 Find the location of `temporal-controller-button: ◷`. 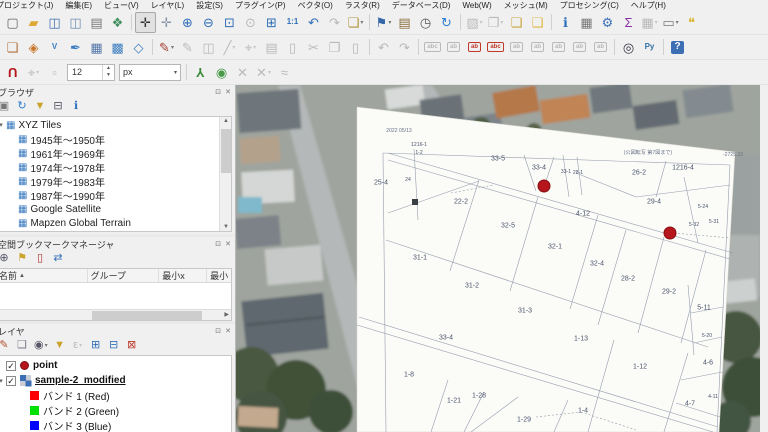

temporal-controller-button: ◷ is located at coordinates (425, 22).